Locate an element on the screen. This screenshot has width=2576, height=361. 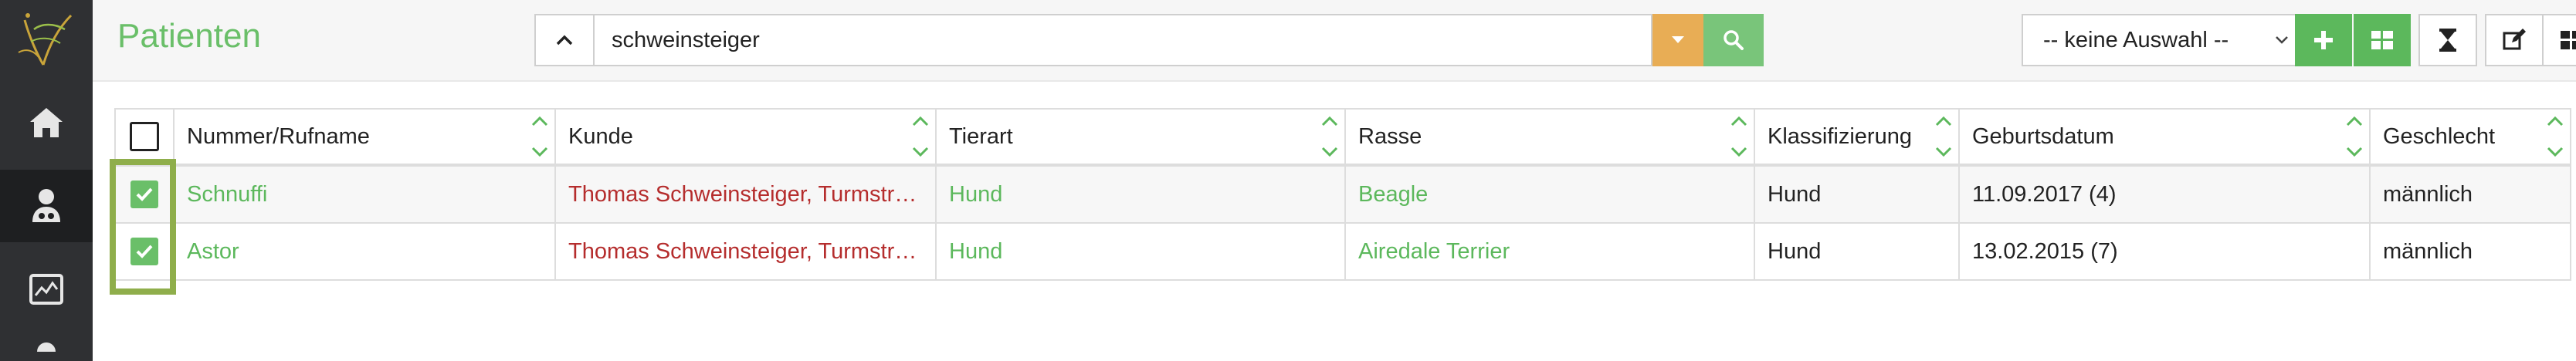
search-group is located at coordinates (1149, 40).